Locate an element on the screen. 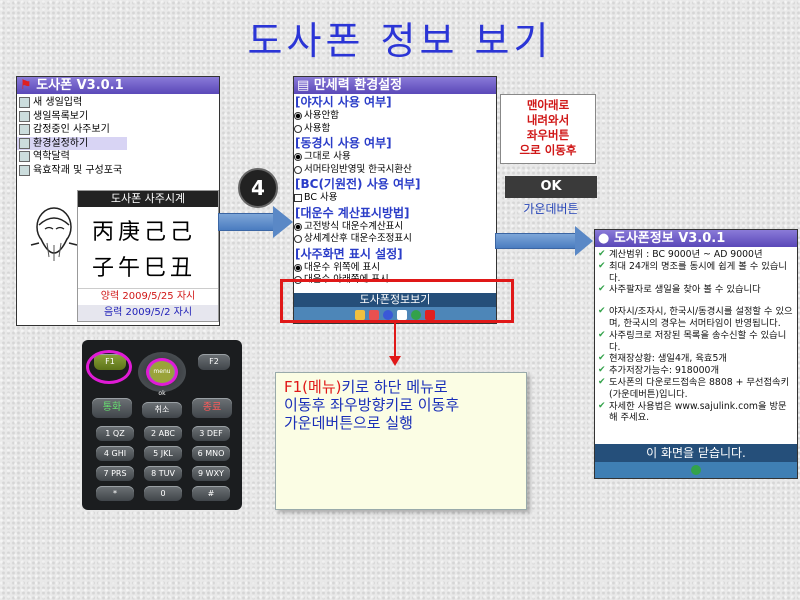  saju-char: 丑 is located at coordinates (180, 268).